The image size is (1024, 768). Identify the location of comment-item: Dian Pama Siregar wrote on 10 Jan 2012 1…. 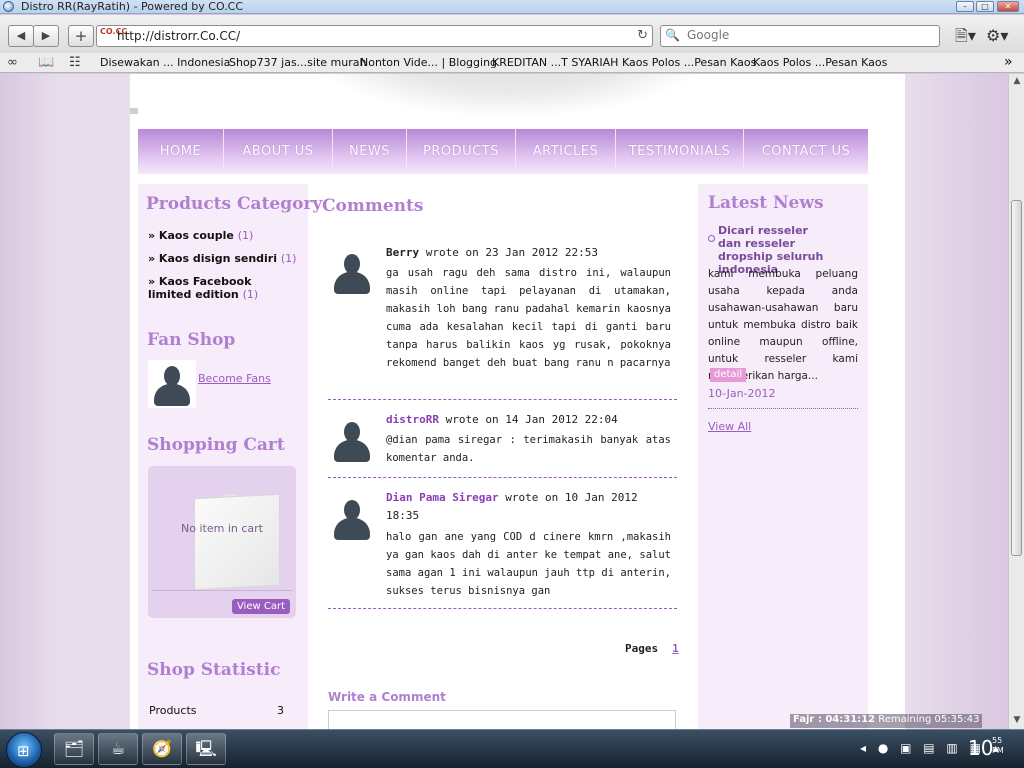
(502, 548).